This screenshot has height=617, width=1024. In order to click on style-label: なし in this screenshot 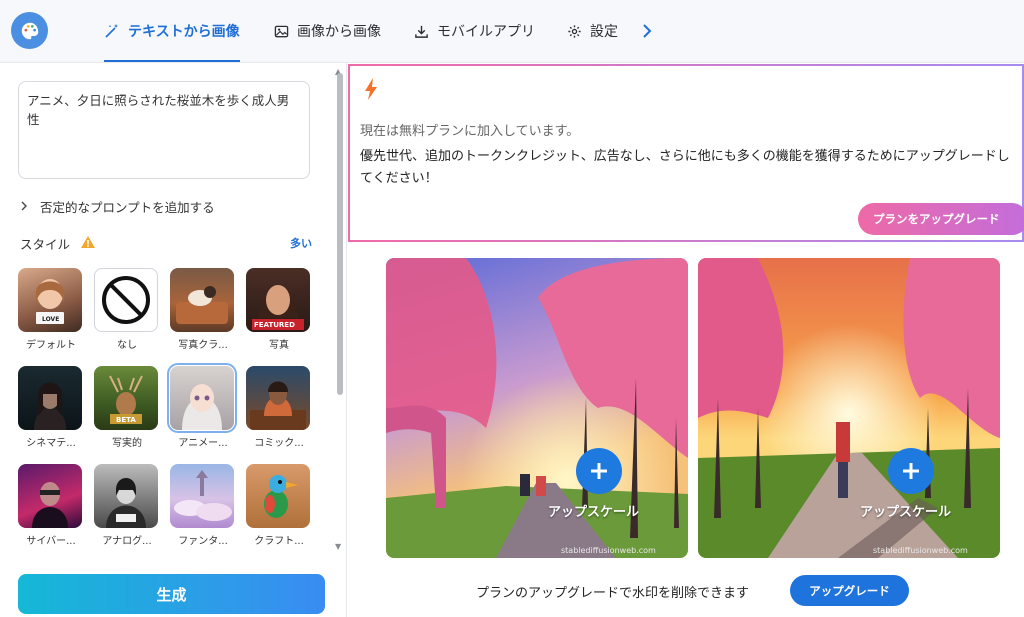, I will do `click(127, 345)`.